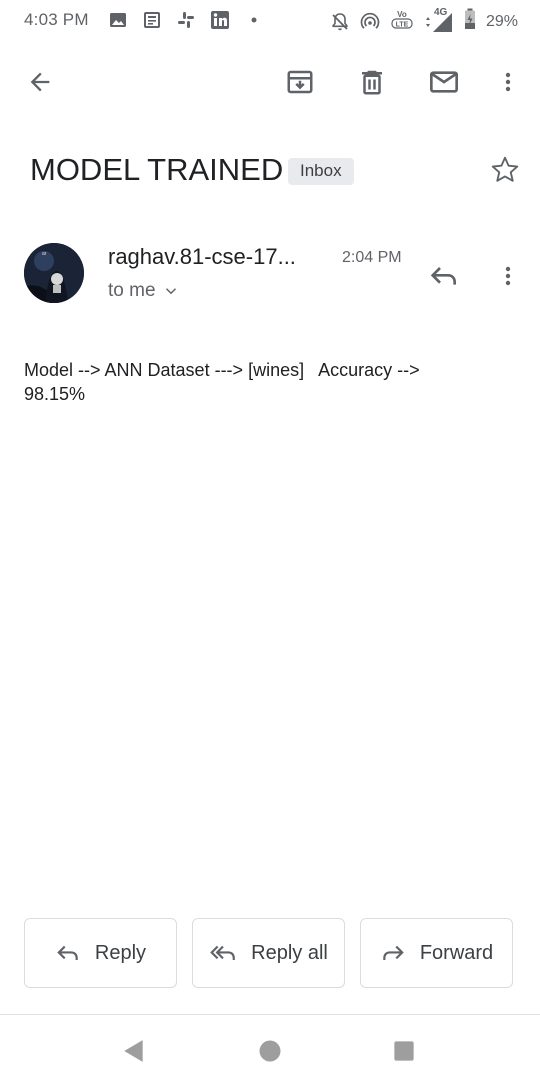 The image size is (540, 1080). What do you see at coordinates (220, 20) in the screenshot?
I see `linkedin-icon` at bounding box center [220, 20].